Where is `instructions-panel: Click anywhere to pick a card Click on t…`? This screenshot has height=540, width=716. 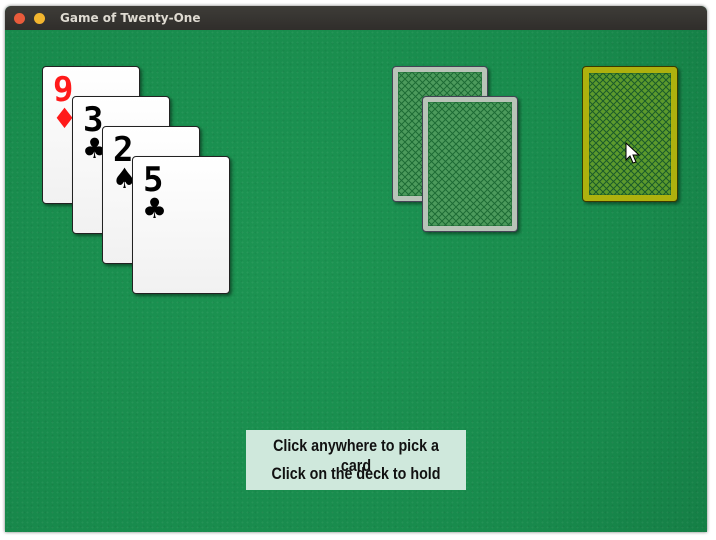
instructions-panel: Click anywhere to pick a card Click on t… is located at coordinates (356, 460).